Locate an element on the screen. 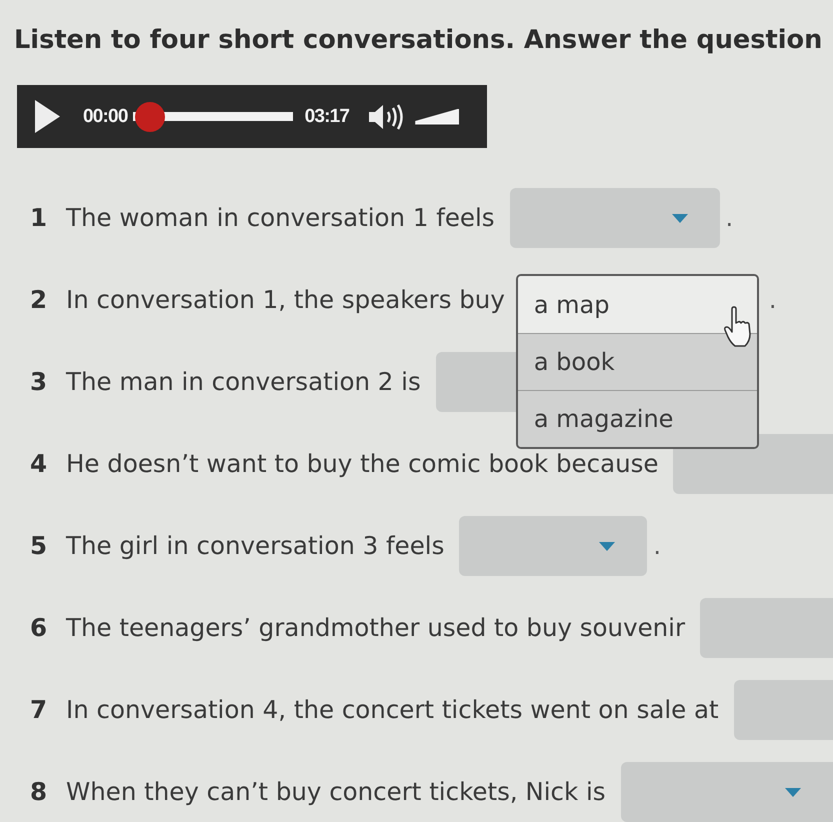  question-text: The girl in conversation 3 feels is located at coordinates (255, 546).